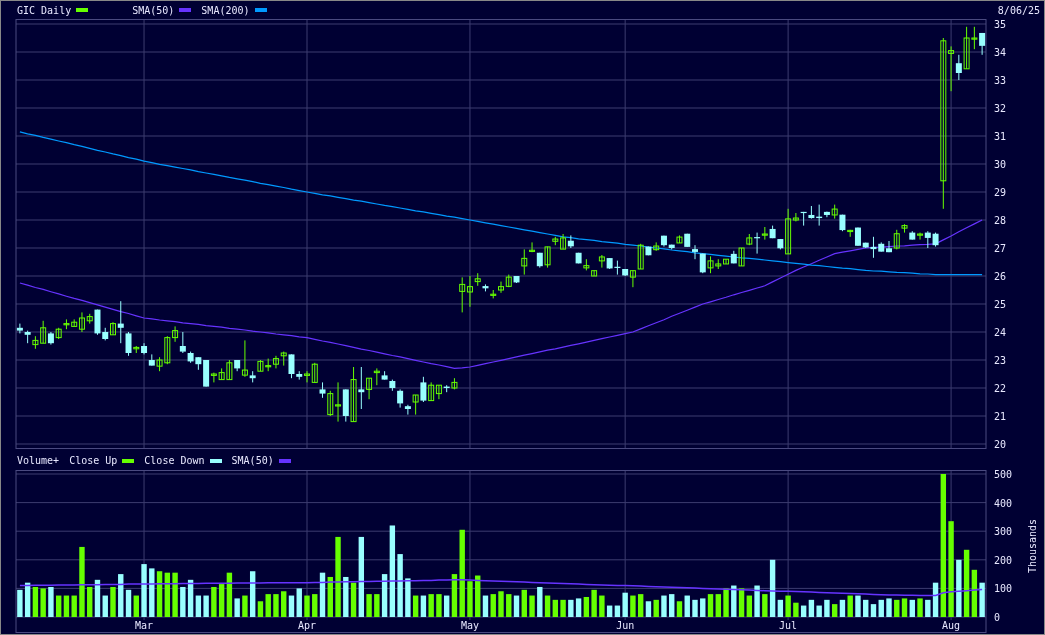 The image size is (1045, 635). What do you see at coordinates (44, 10) in the screenshot?
I see `legend-label: GIC Daily` at bounding box center [44, 10].